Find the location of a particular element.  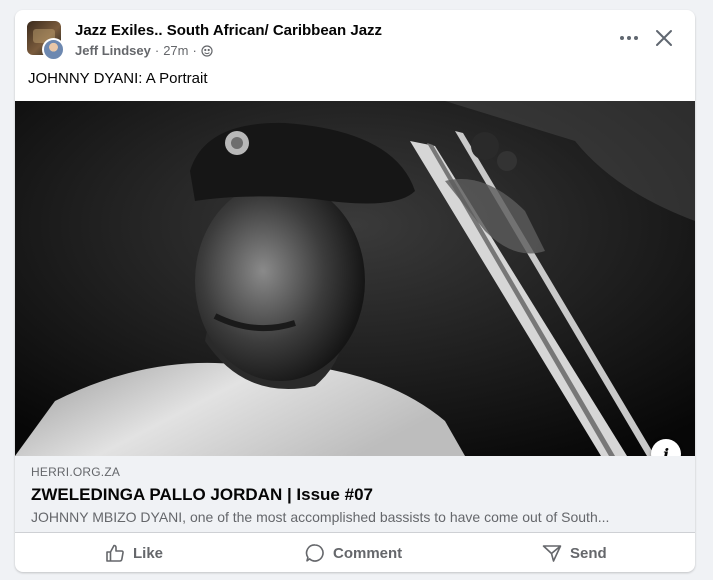

post-timestamp: 27m is located at coordinates (175, 50).